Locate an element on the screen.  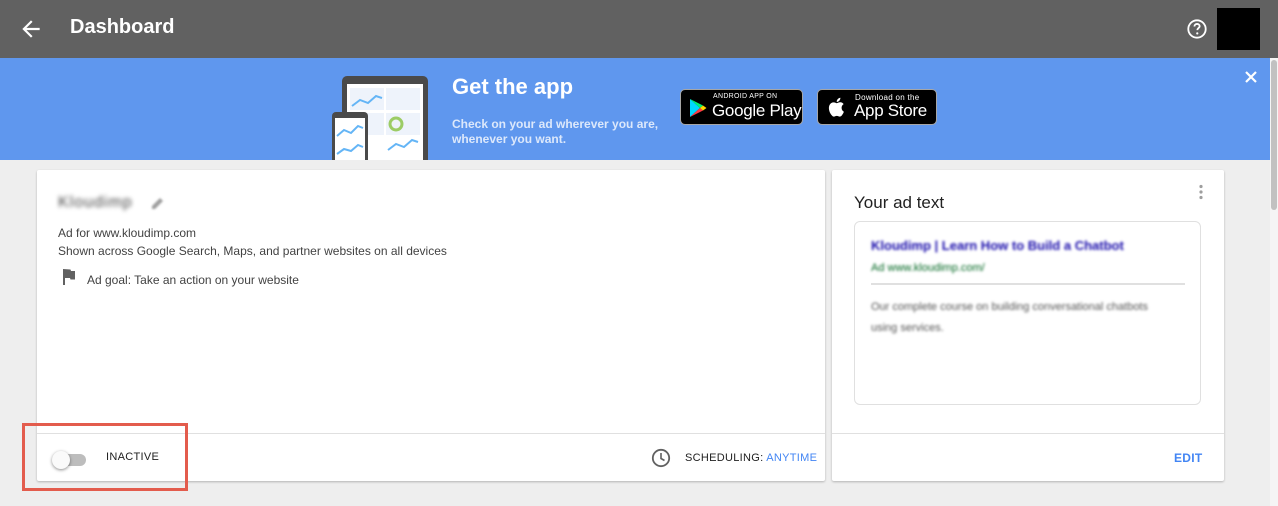
clock-icon is located at coordinates (661, 458).